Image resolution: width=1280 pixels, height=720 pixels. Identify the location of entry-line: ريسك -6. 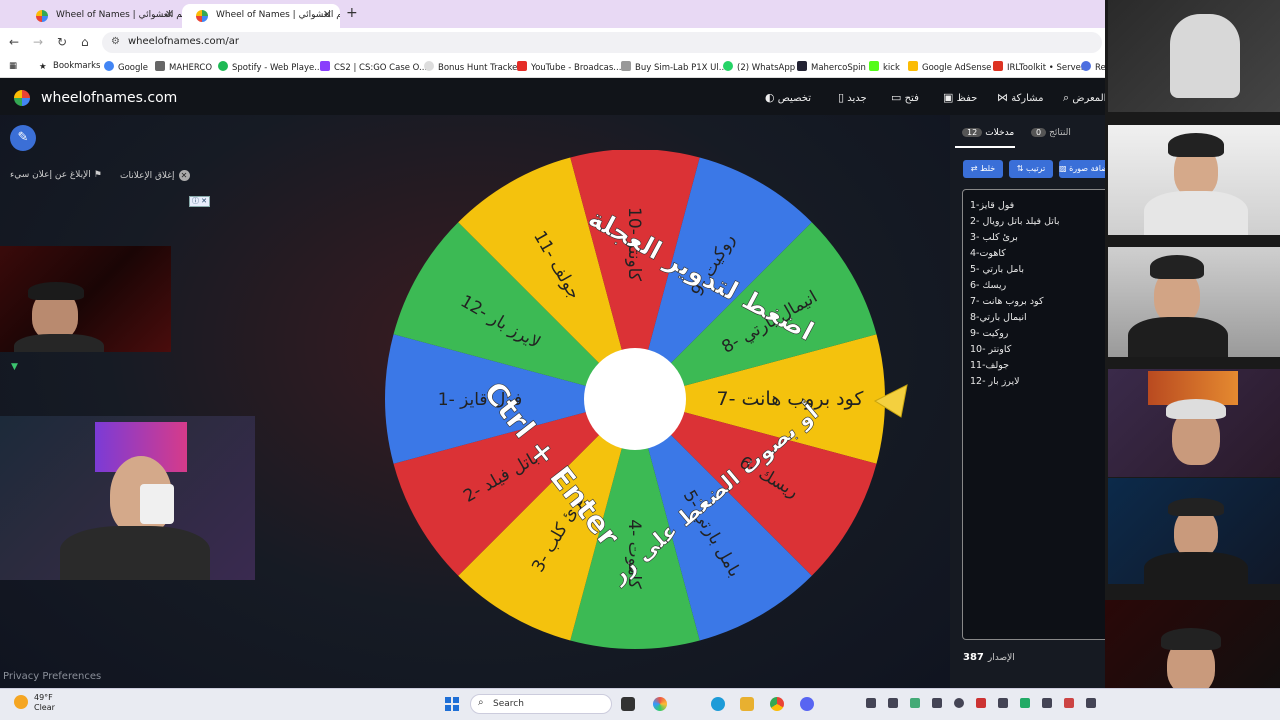
(988, 285).